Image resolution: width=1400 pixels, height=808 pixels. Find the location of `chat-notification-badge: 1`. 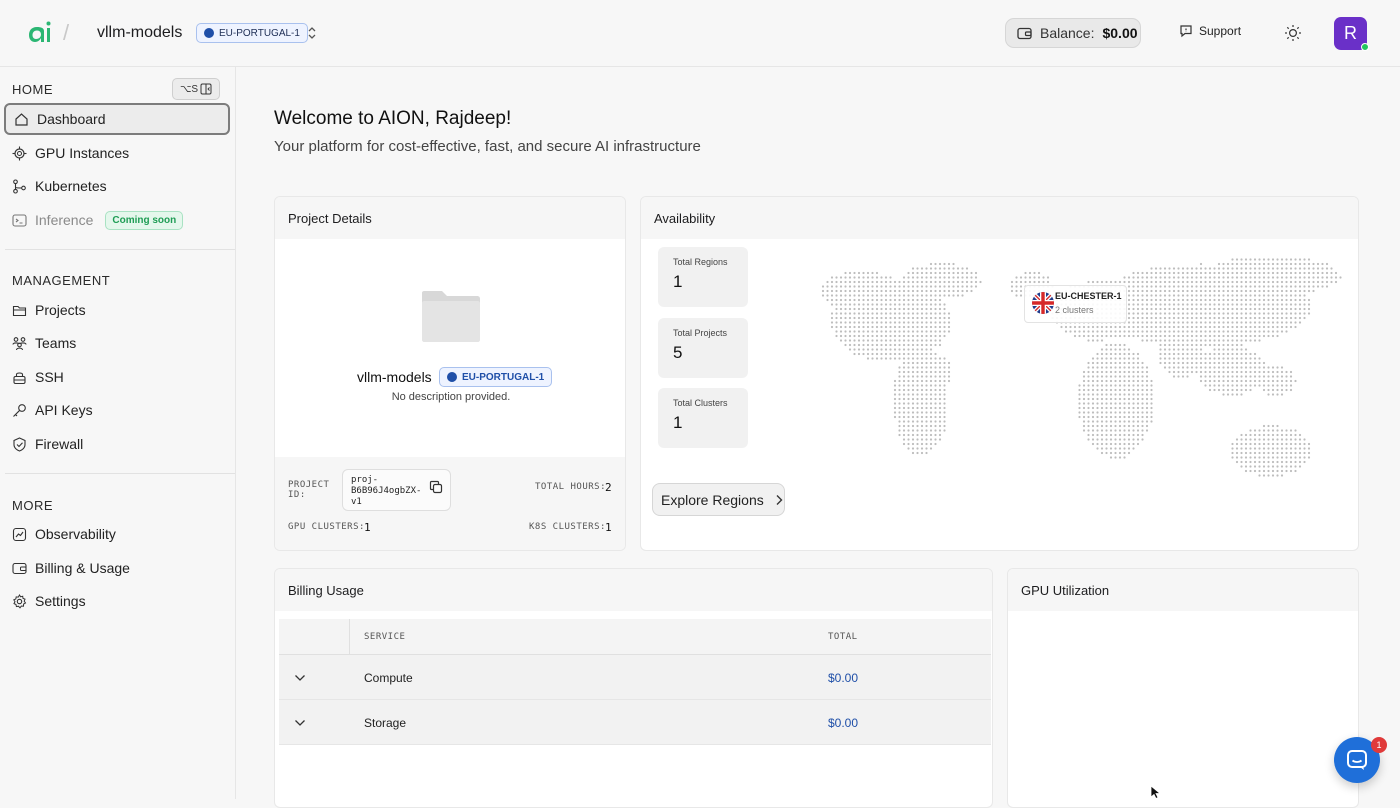

chat-notification-badge: 1 is located at coordinates (1379, 745).